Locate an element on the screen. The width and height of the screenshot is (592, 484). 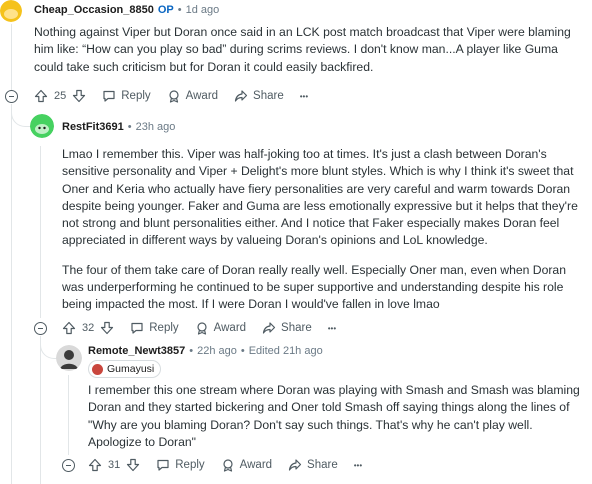
vote-group: 31 is located at coordinates (114, 465).